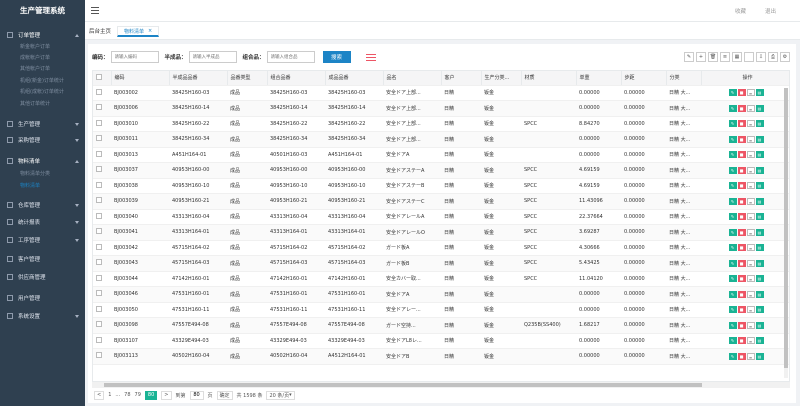  What do you see at coordinates (713, 57) in the screenshot?
I see `delete-icon: 🗑` at bounding box center [713, 57].